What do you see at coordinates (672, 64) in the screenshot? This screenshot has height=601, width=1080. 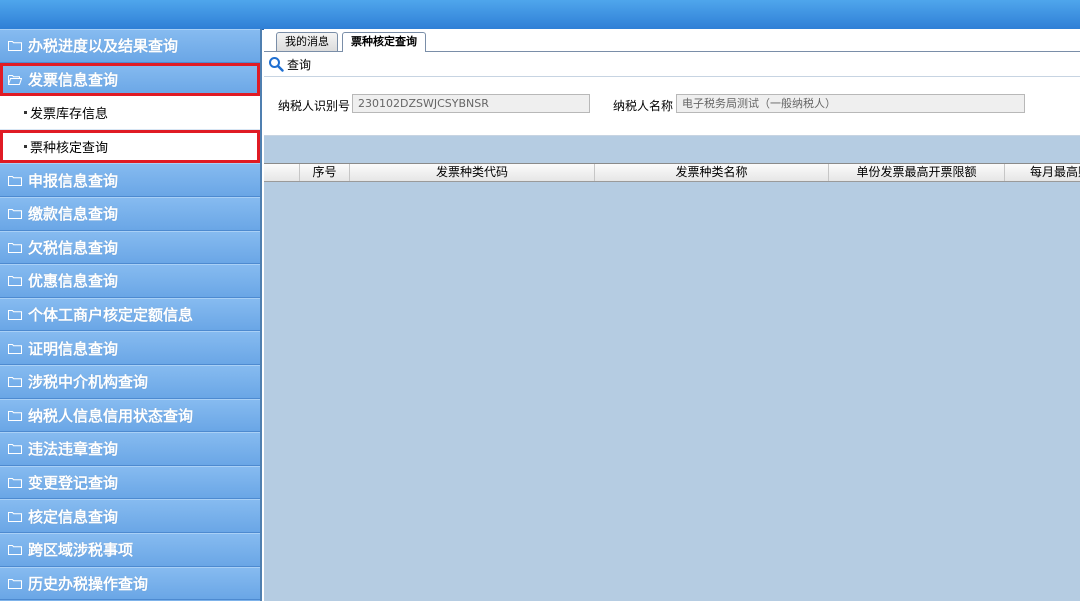 I see `toolbar: 查询` at bounding box center [672, 64].